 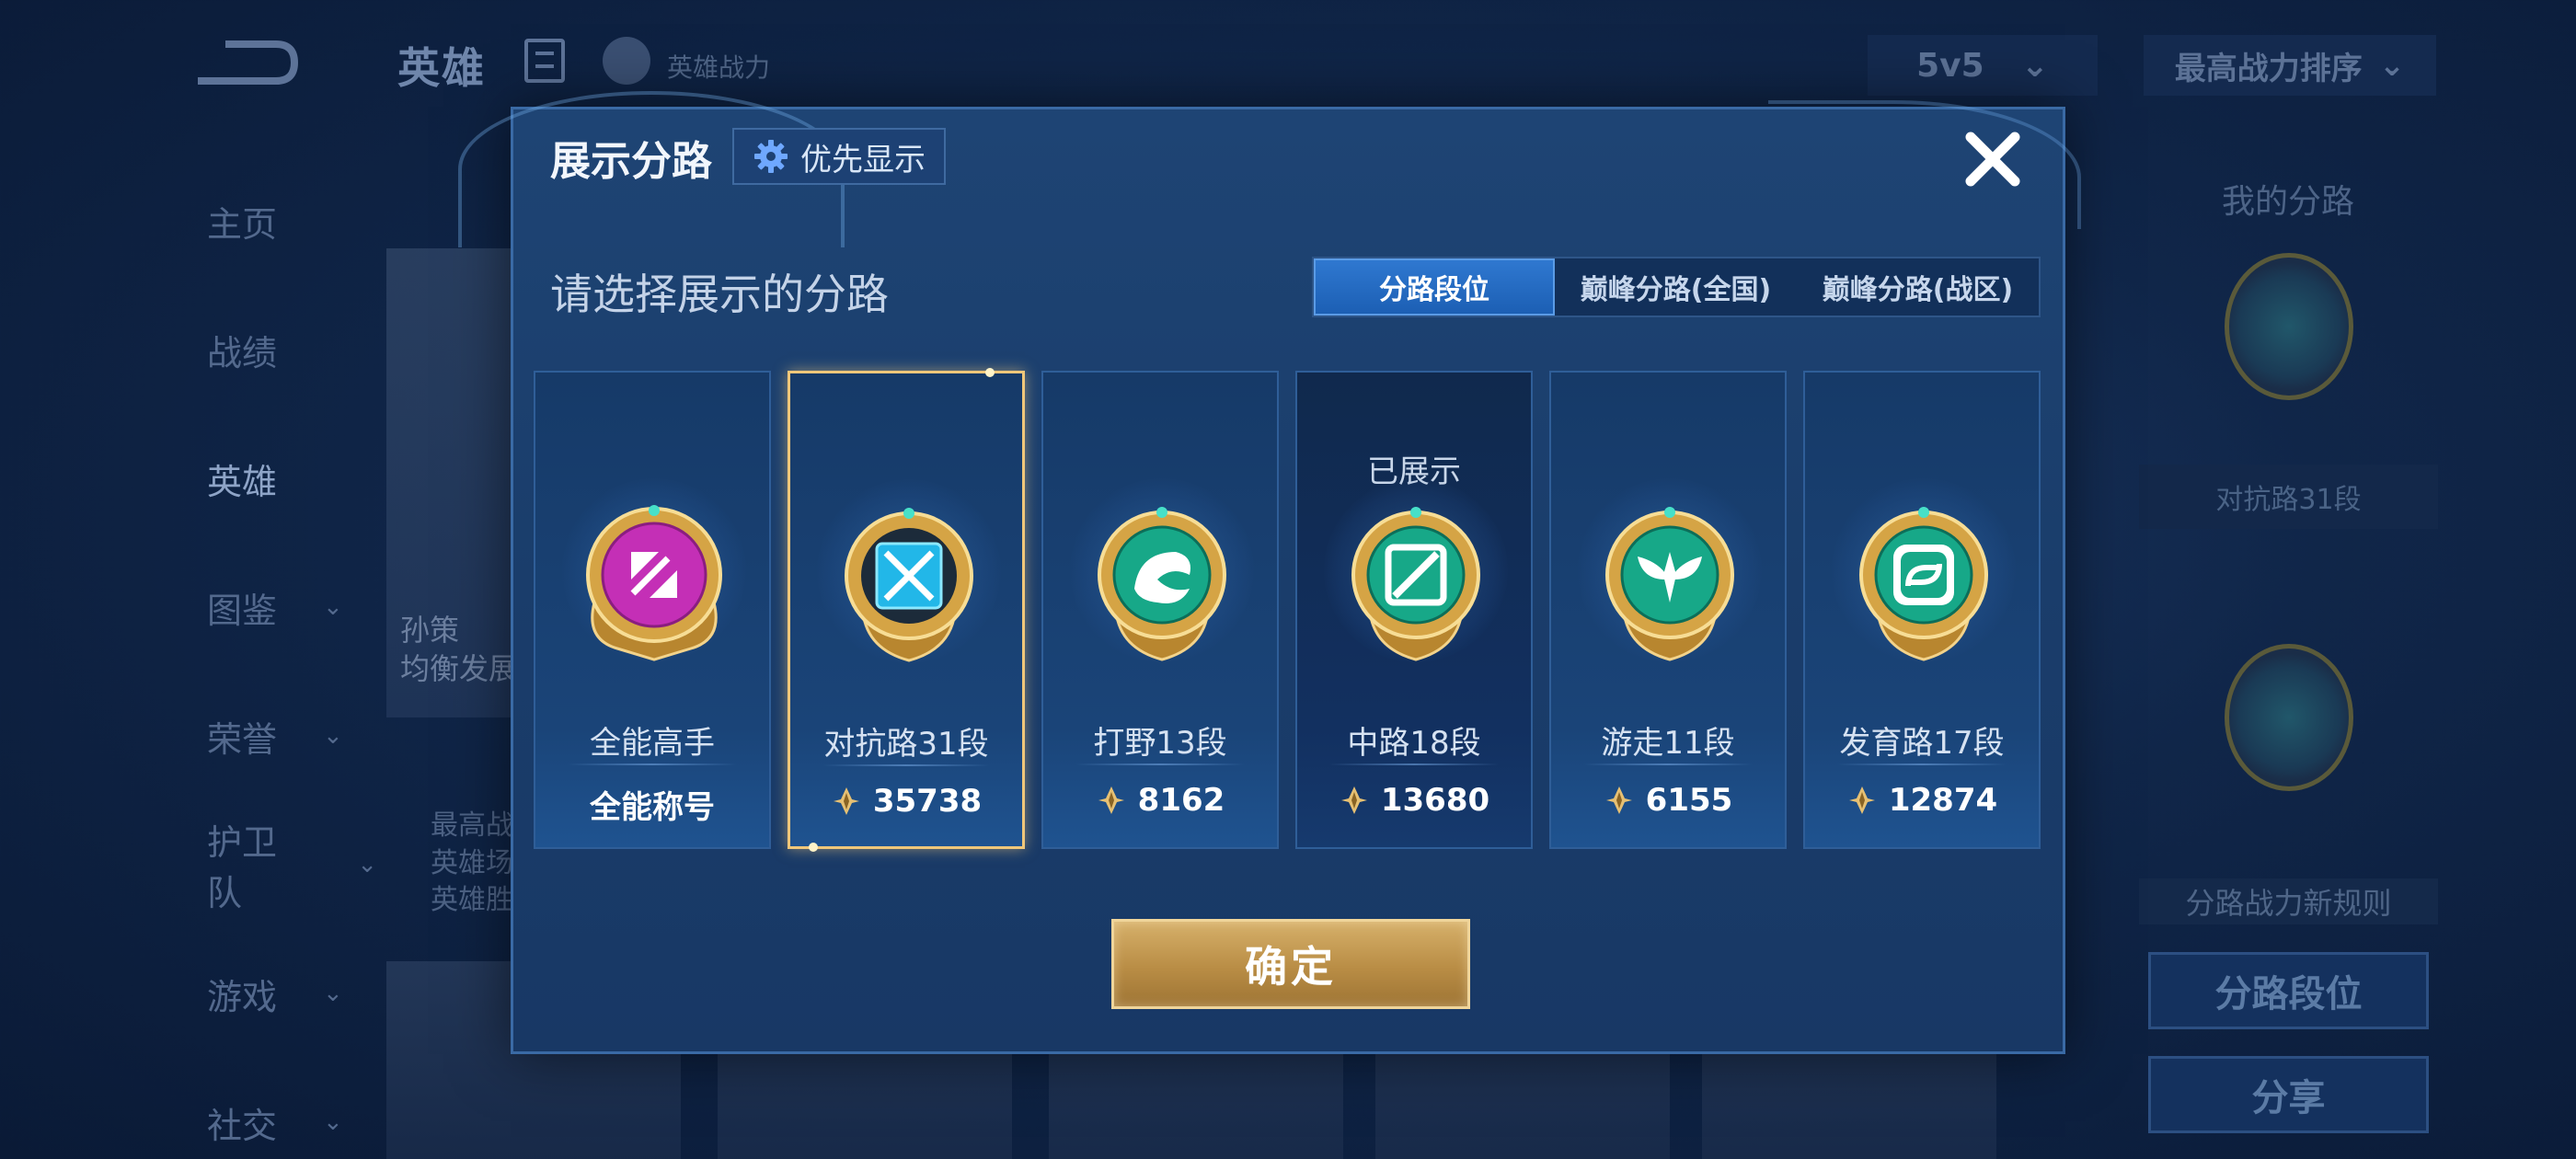 I want to click on sort-select: 最高战力排序 ⌄, so click(x=2290, y=65).